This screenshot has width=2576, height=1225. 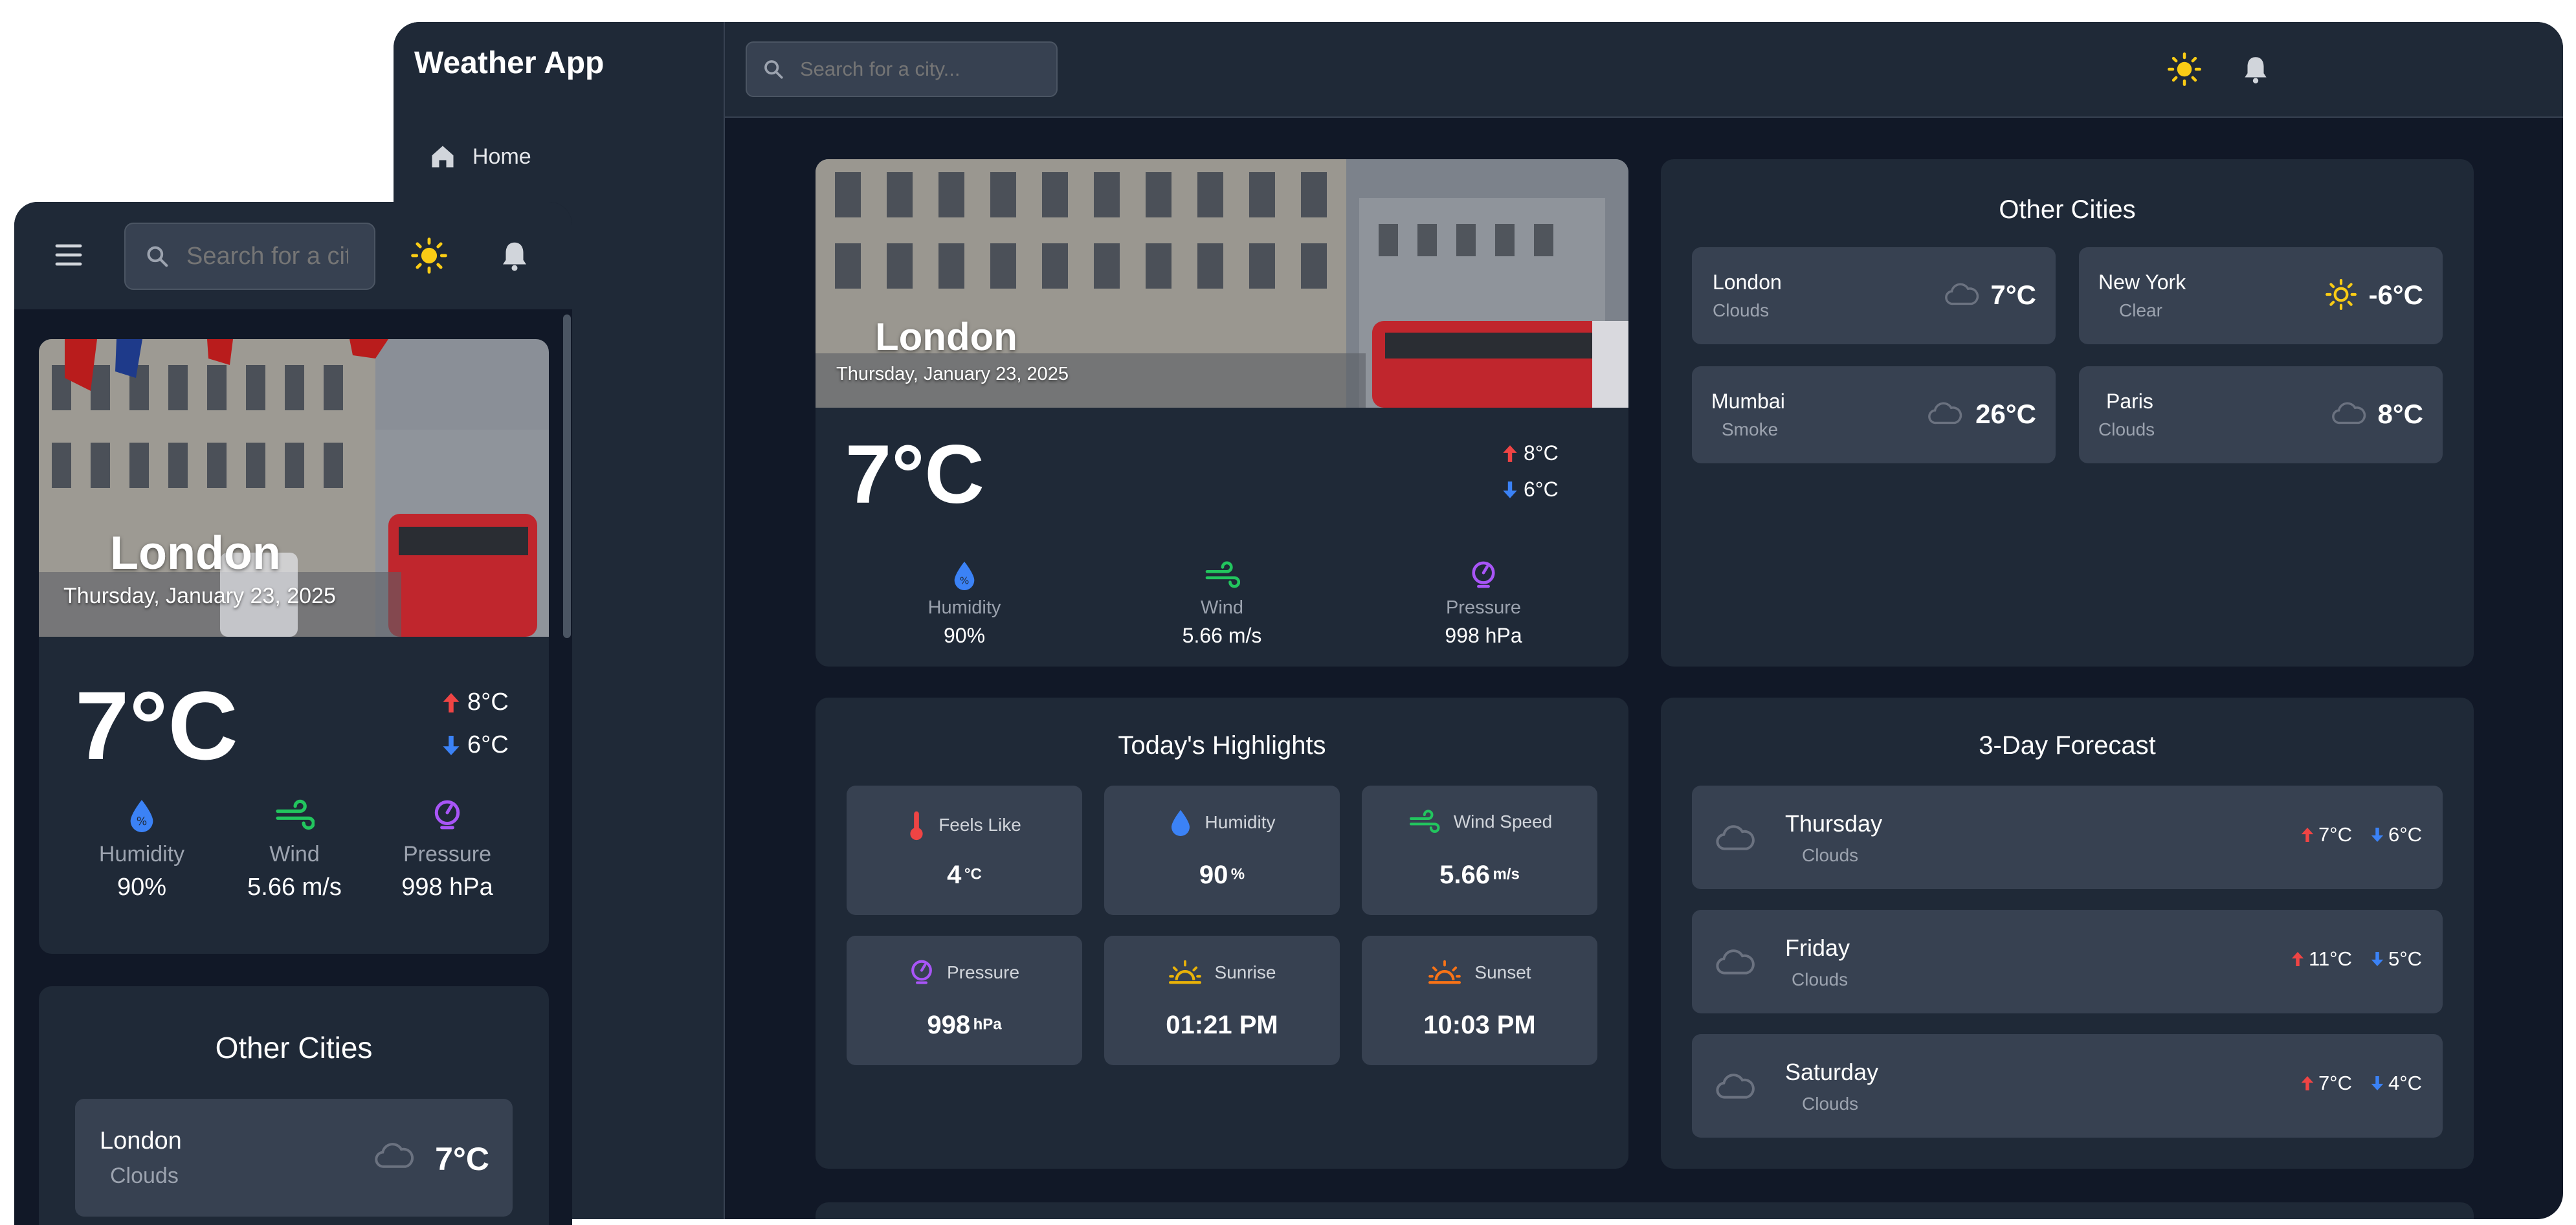 What do you see at coordinates (488, 702) in the screenshot?
I see `mobile-temp-high-value: 8°C` at bounding box center [488, 702].